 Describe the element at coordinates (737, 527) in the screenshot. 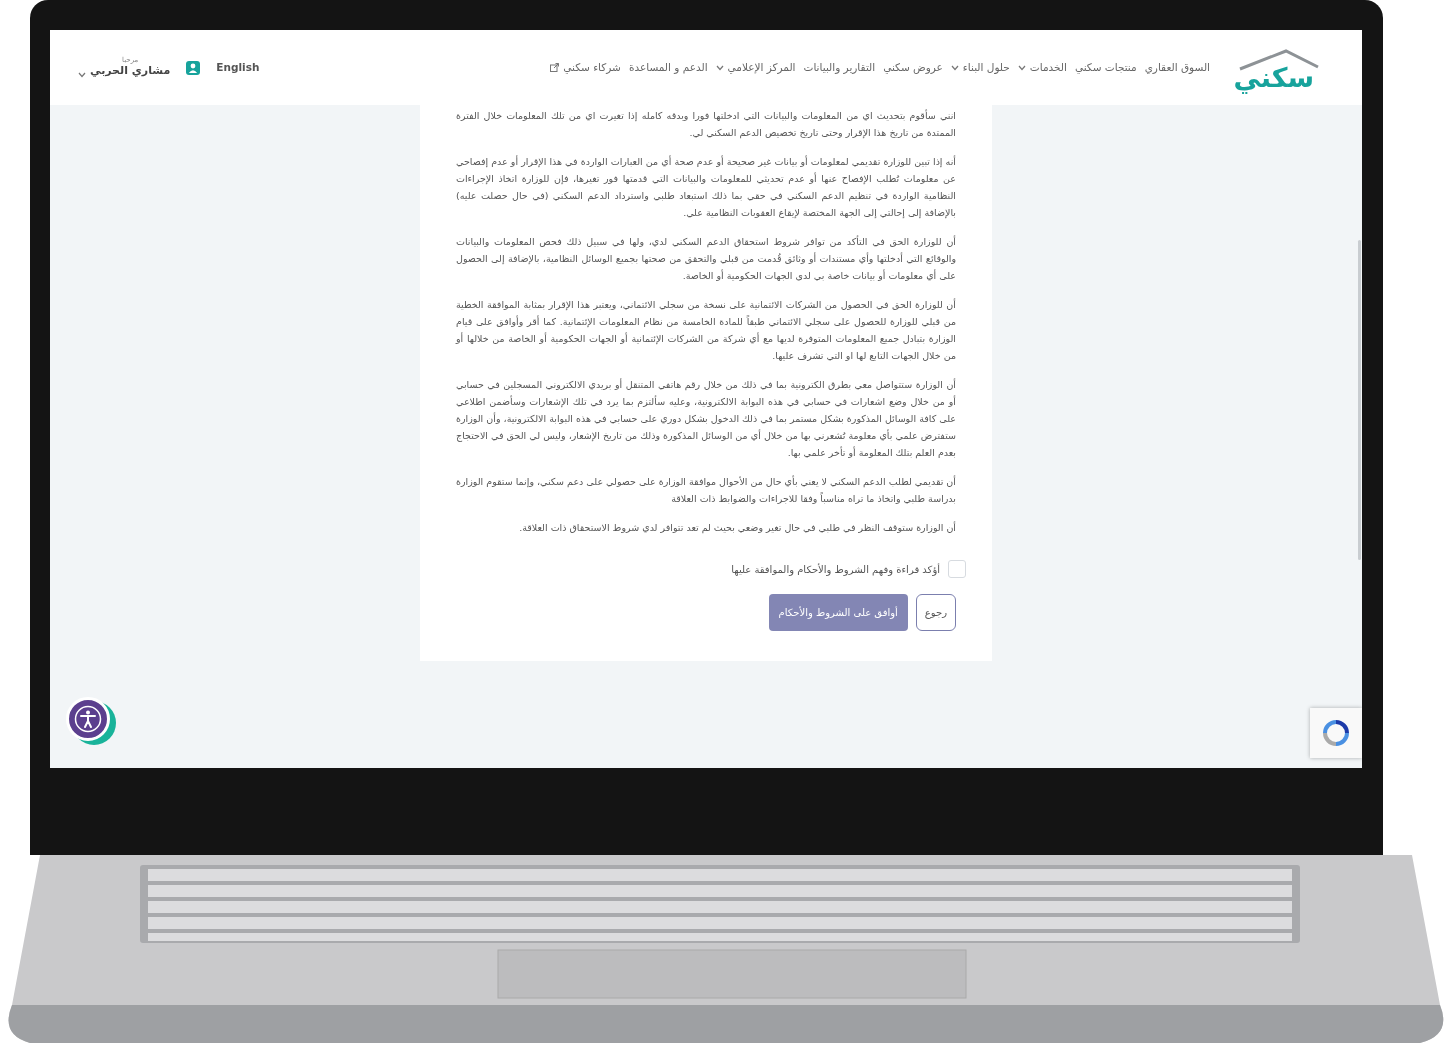

I see `terms-paragraph: أن الوزارة ستوقف النظر في طلبي في حال تغير وضعي بحيث لم تعد تتوافر لدي شروط الاستحقاق ذات العلاقة.` at that location.